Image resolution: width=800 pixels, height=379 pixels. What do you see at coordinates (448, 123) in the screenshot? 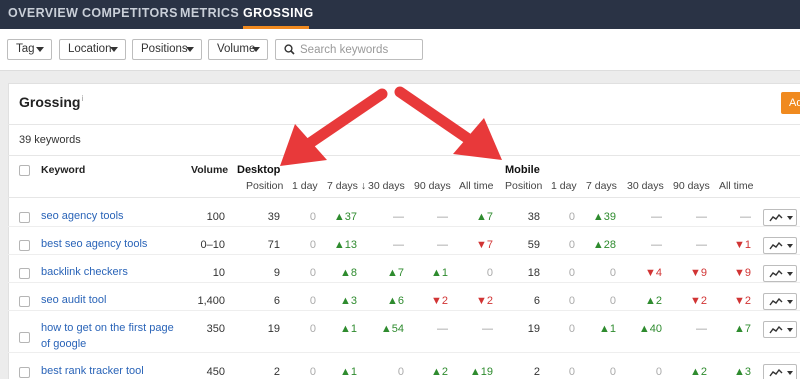
I see `red-arrow-right` at bounding box center [448, 123].